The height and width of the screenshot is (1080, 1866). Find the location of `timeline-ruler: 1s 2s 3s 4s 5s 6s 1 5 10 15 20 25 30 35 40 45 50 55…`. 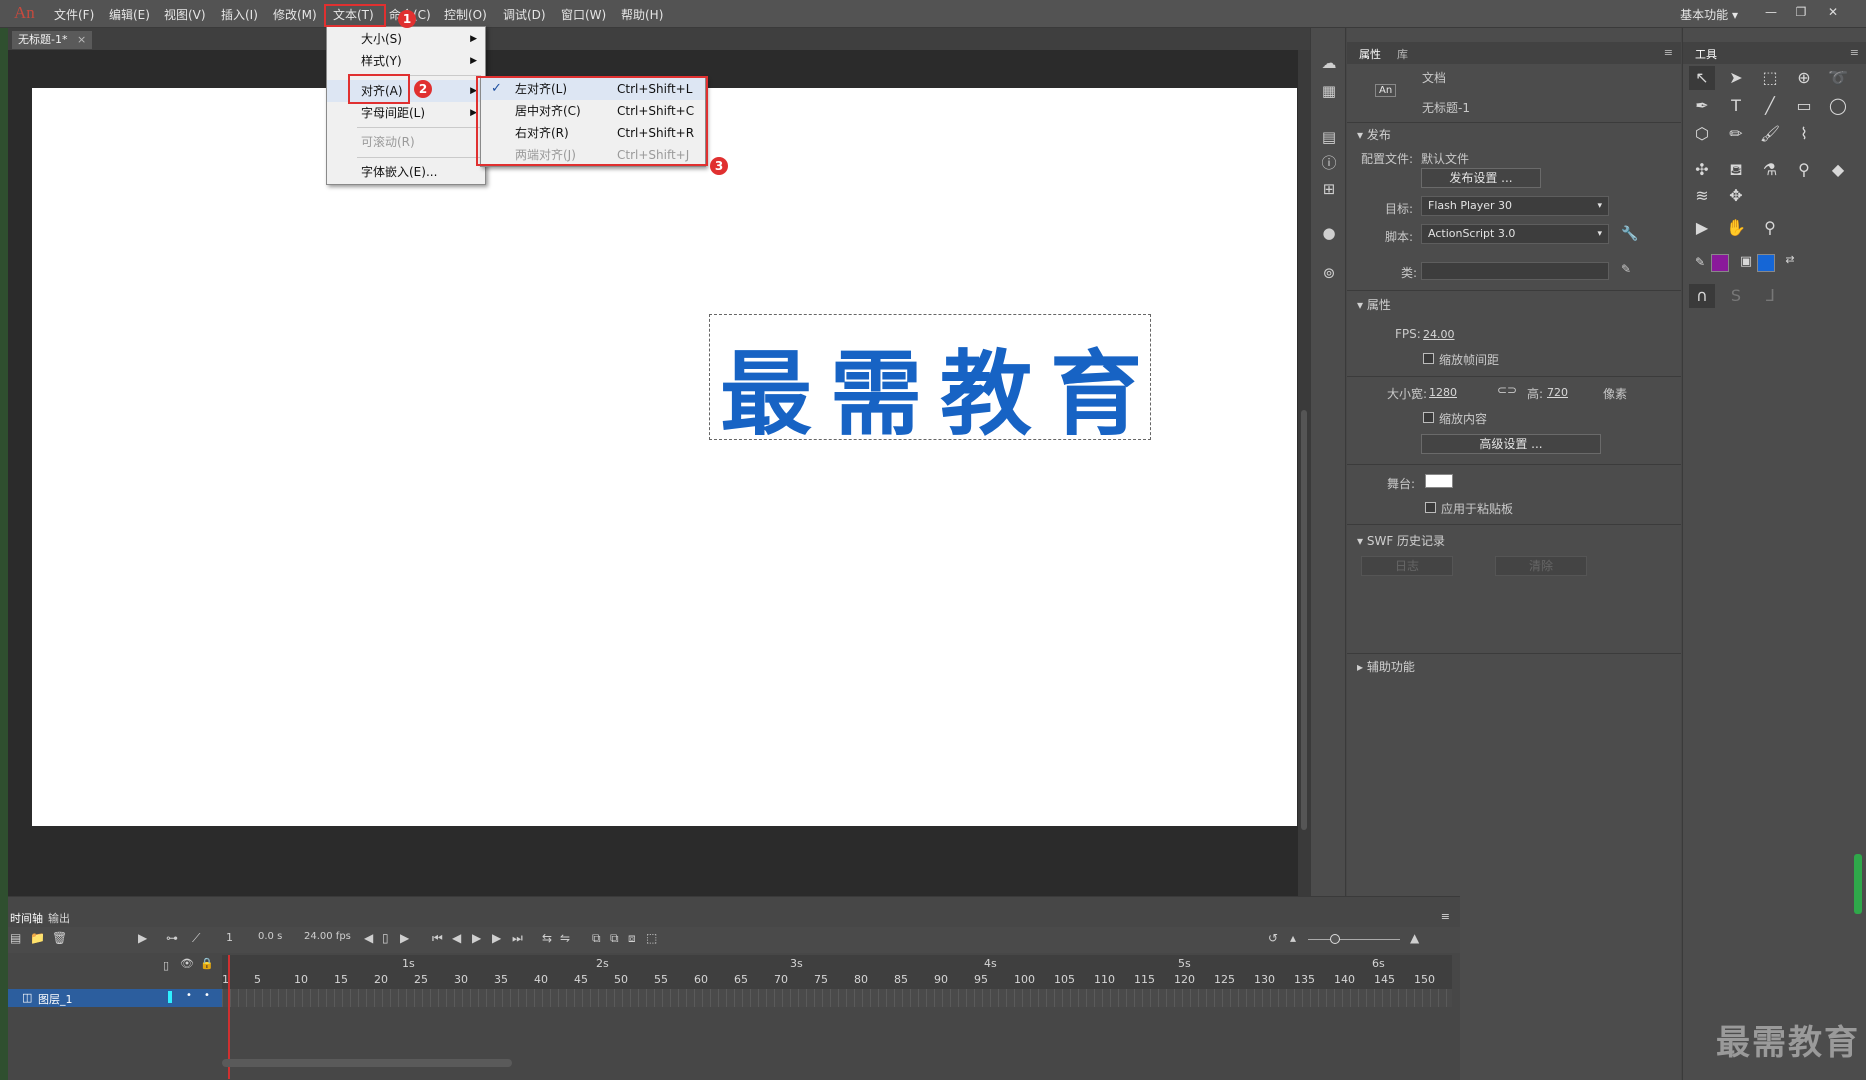

timeline-ruler: 1s 2s 3s 4s 5s 6s 1 5 10 15 20 25 30 35 40 45 50 55… is located at coordinates (837, 972).